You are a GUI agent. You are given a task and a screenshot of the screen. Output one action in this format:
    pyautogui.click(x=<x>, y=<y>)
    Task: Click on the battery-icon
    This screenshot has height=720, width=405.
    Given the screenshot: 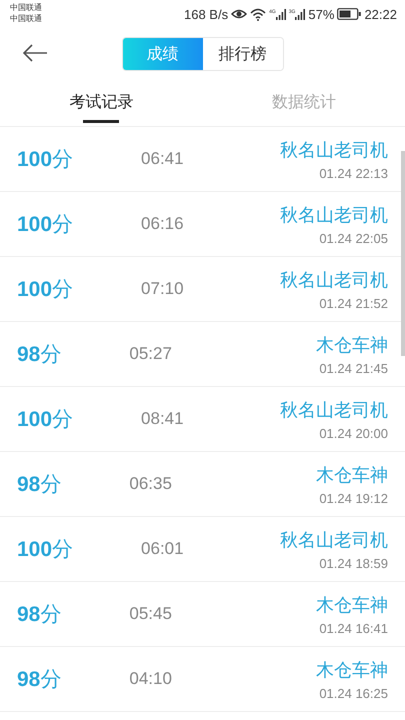 What is the action you would take?
    pyautogui.click(x=349, y=14)
    